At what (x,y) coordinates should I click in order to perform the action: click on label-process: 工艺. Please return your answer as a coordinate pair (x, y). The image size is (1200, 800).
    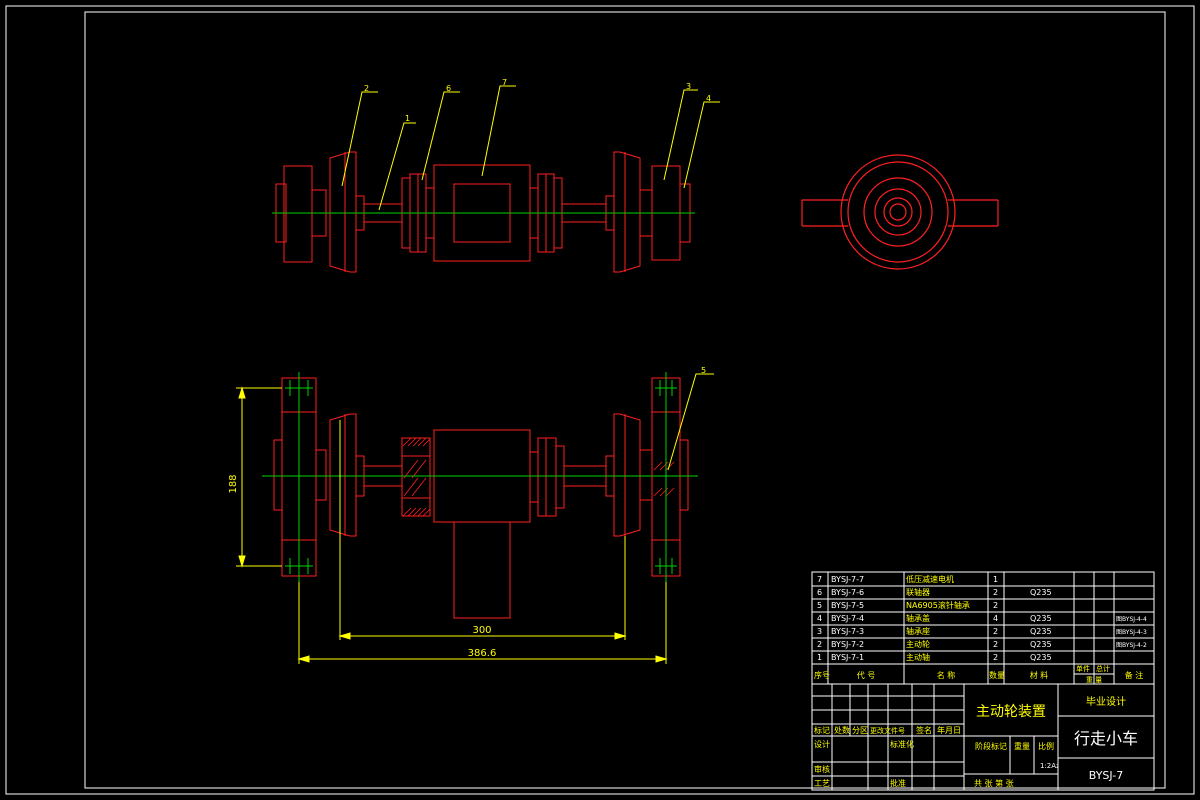
    Looking at the image, I should click on (822, 783).